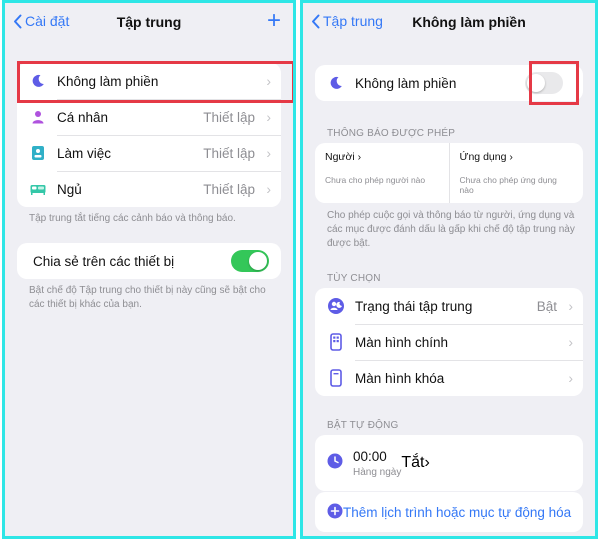  Describe the element at coordinates (38, 153) in the screenshot. I see `id-badge-icon` at that location.